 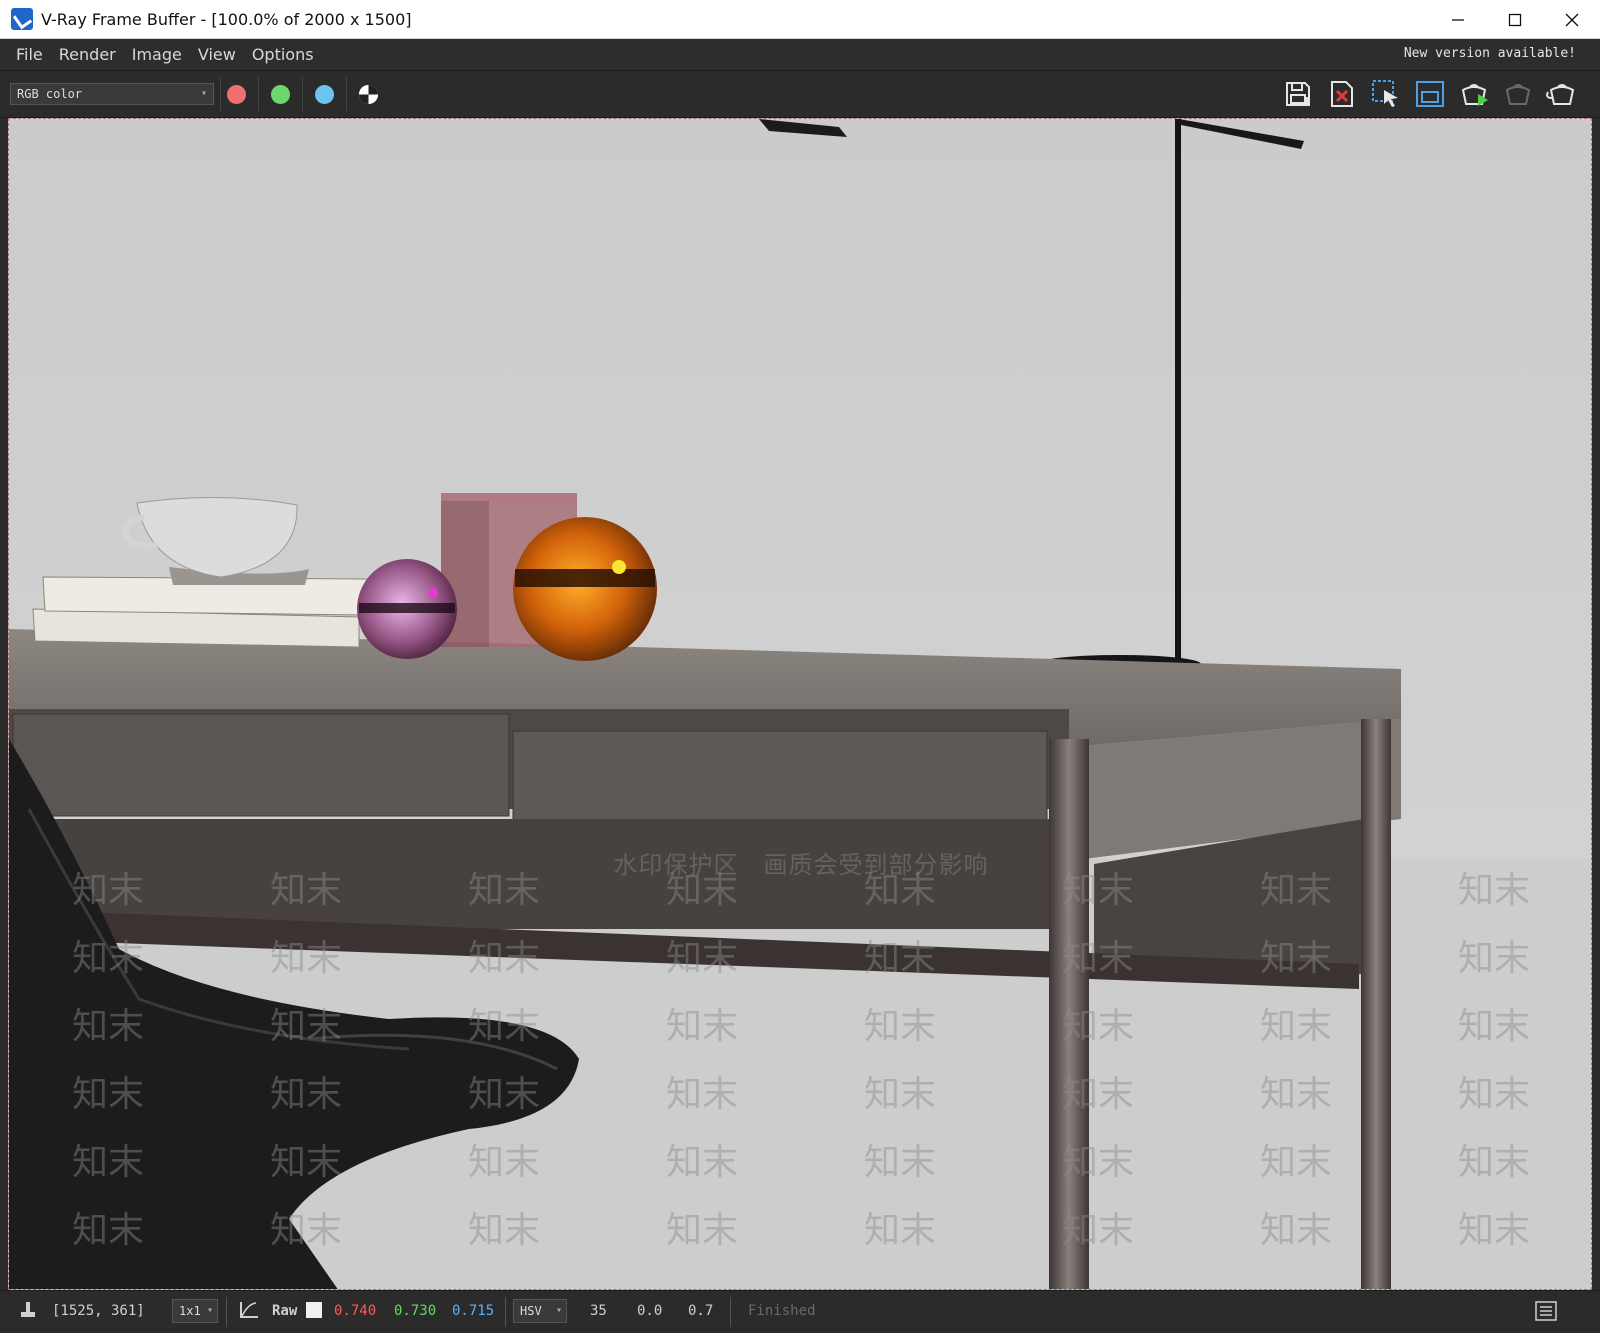 What do you see at coordinates (1386, 94) in the screenshot?
I see `track-mouse-icon` at bounding box center [1386, 94].